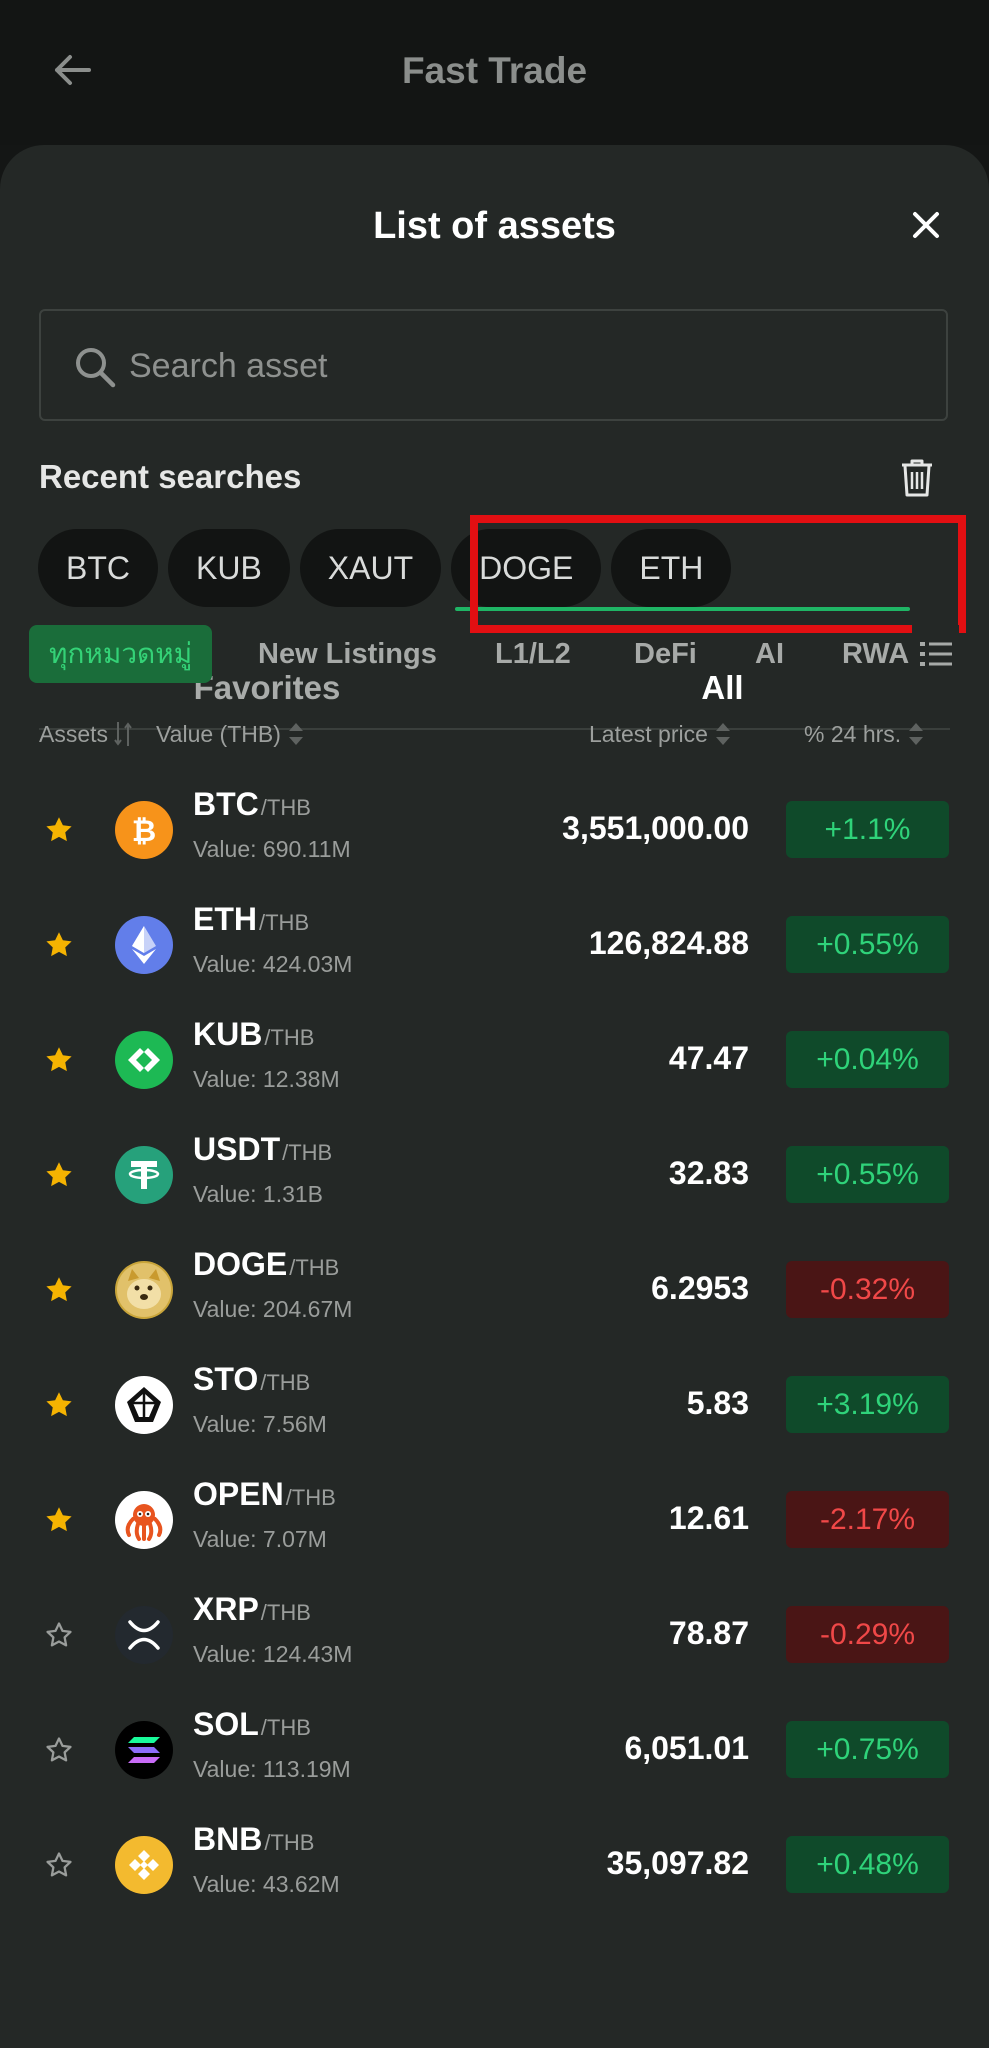 The image size is (989, 2048). Describe the element at coordinates (228, 1839) in the screenshot. I see `symbol-text: BNB` at that location.